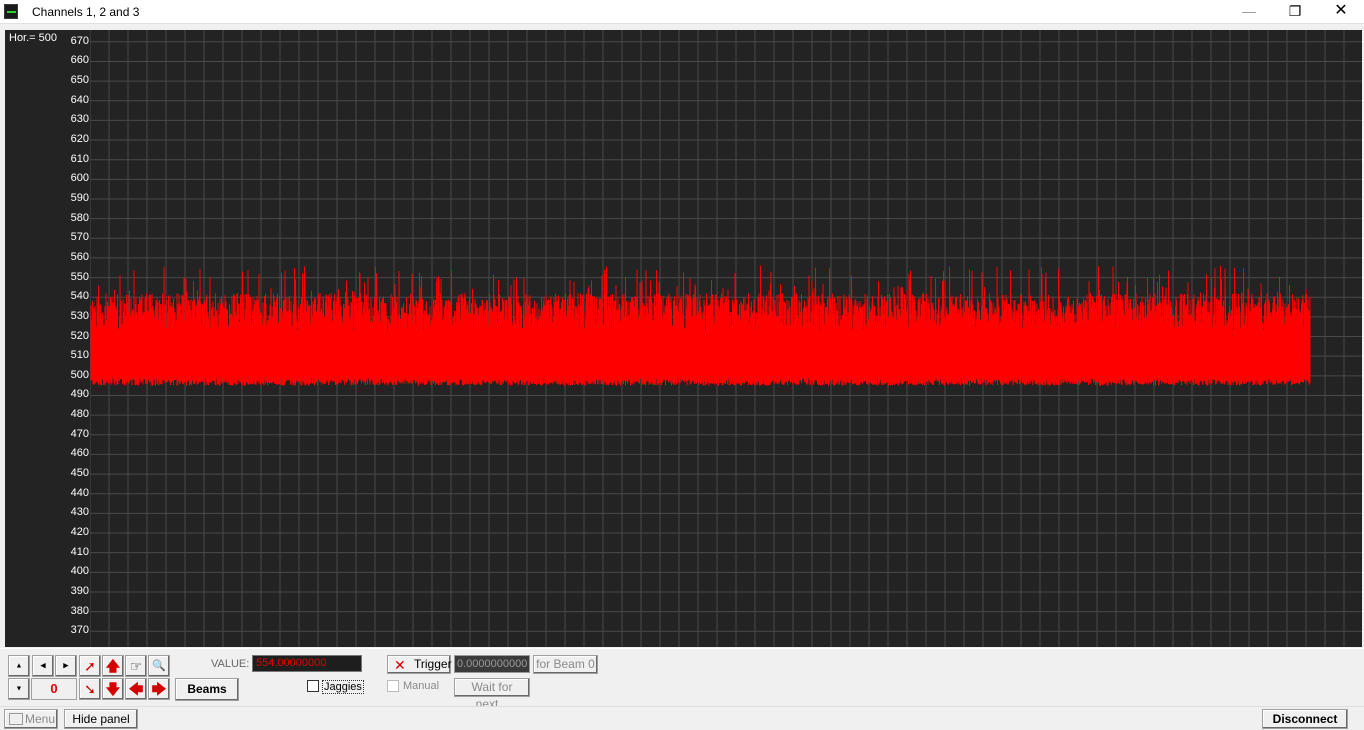 Image resolution: width=1364 pixels, height=730 pixels. I want to click on arrow-up-icon: 🡅, so click(113, 666).